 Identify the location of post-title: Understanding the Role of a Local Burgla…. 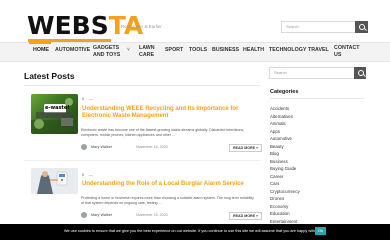
(172, 184).